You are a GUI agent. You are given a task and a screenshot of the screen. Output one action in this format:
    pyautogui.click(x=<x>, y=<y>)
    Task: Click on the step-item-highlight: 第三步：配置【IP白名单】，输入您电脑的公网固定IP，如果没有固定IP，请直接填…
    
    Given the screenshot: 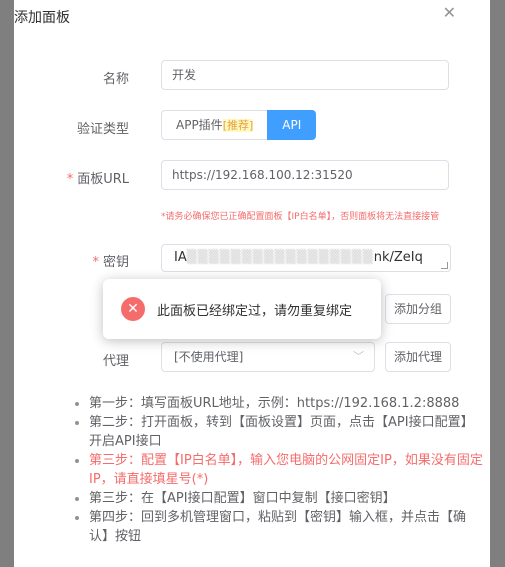 What is the action you would take?
    pyautogui.click(x=286, y=470)
    